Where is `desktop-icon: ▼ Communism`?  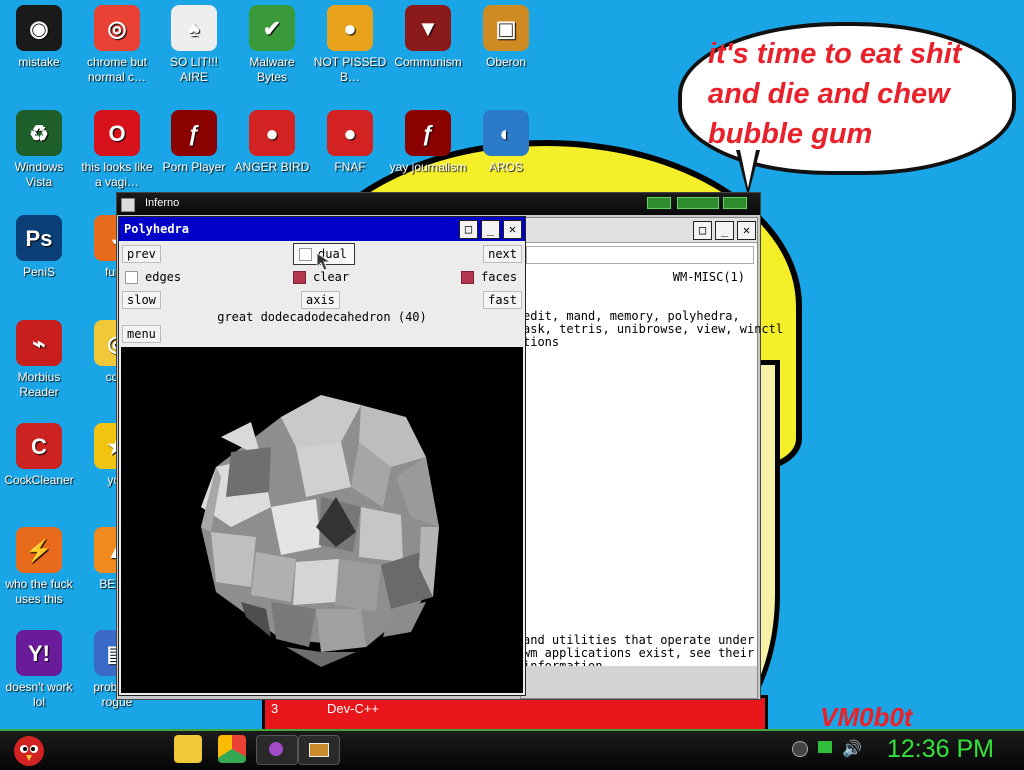 desktop-icon: ▼ Communism is located at coordinates (428, 37).